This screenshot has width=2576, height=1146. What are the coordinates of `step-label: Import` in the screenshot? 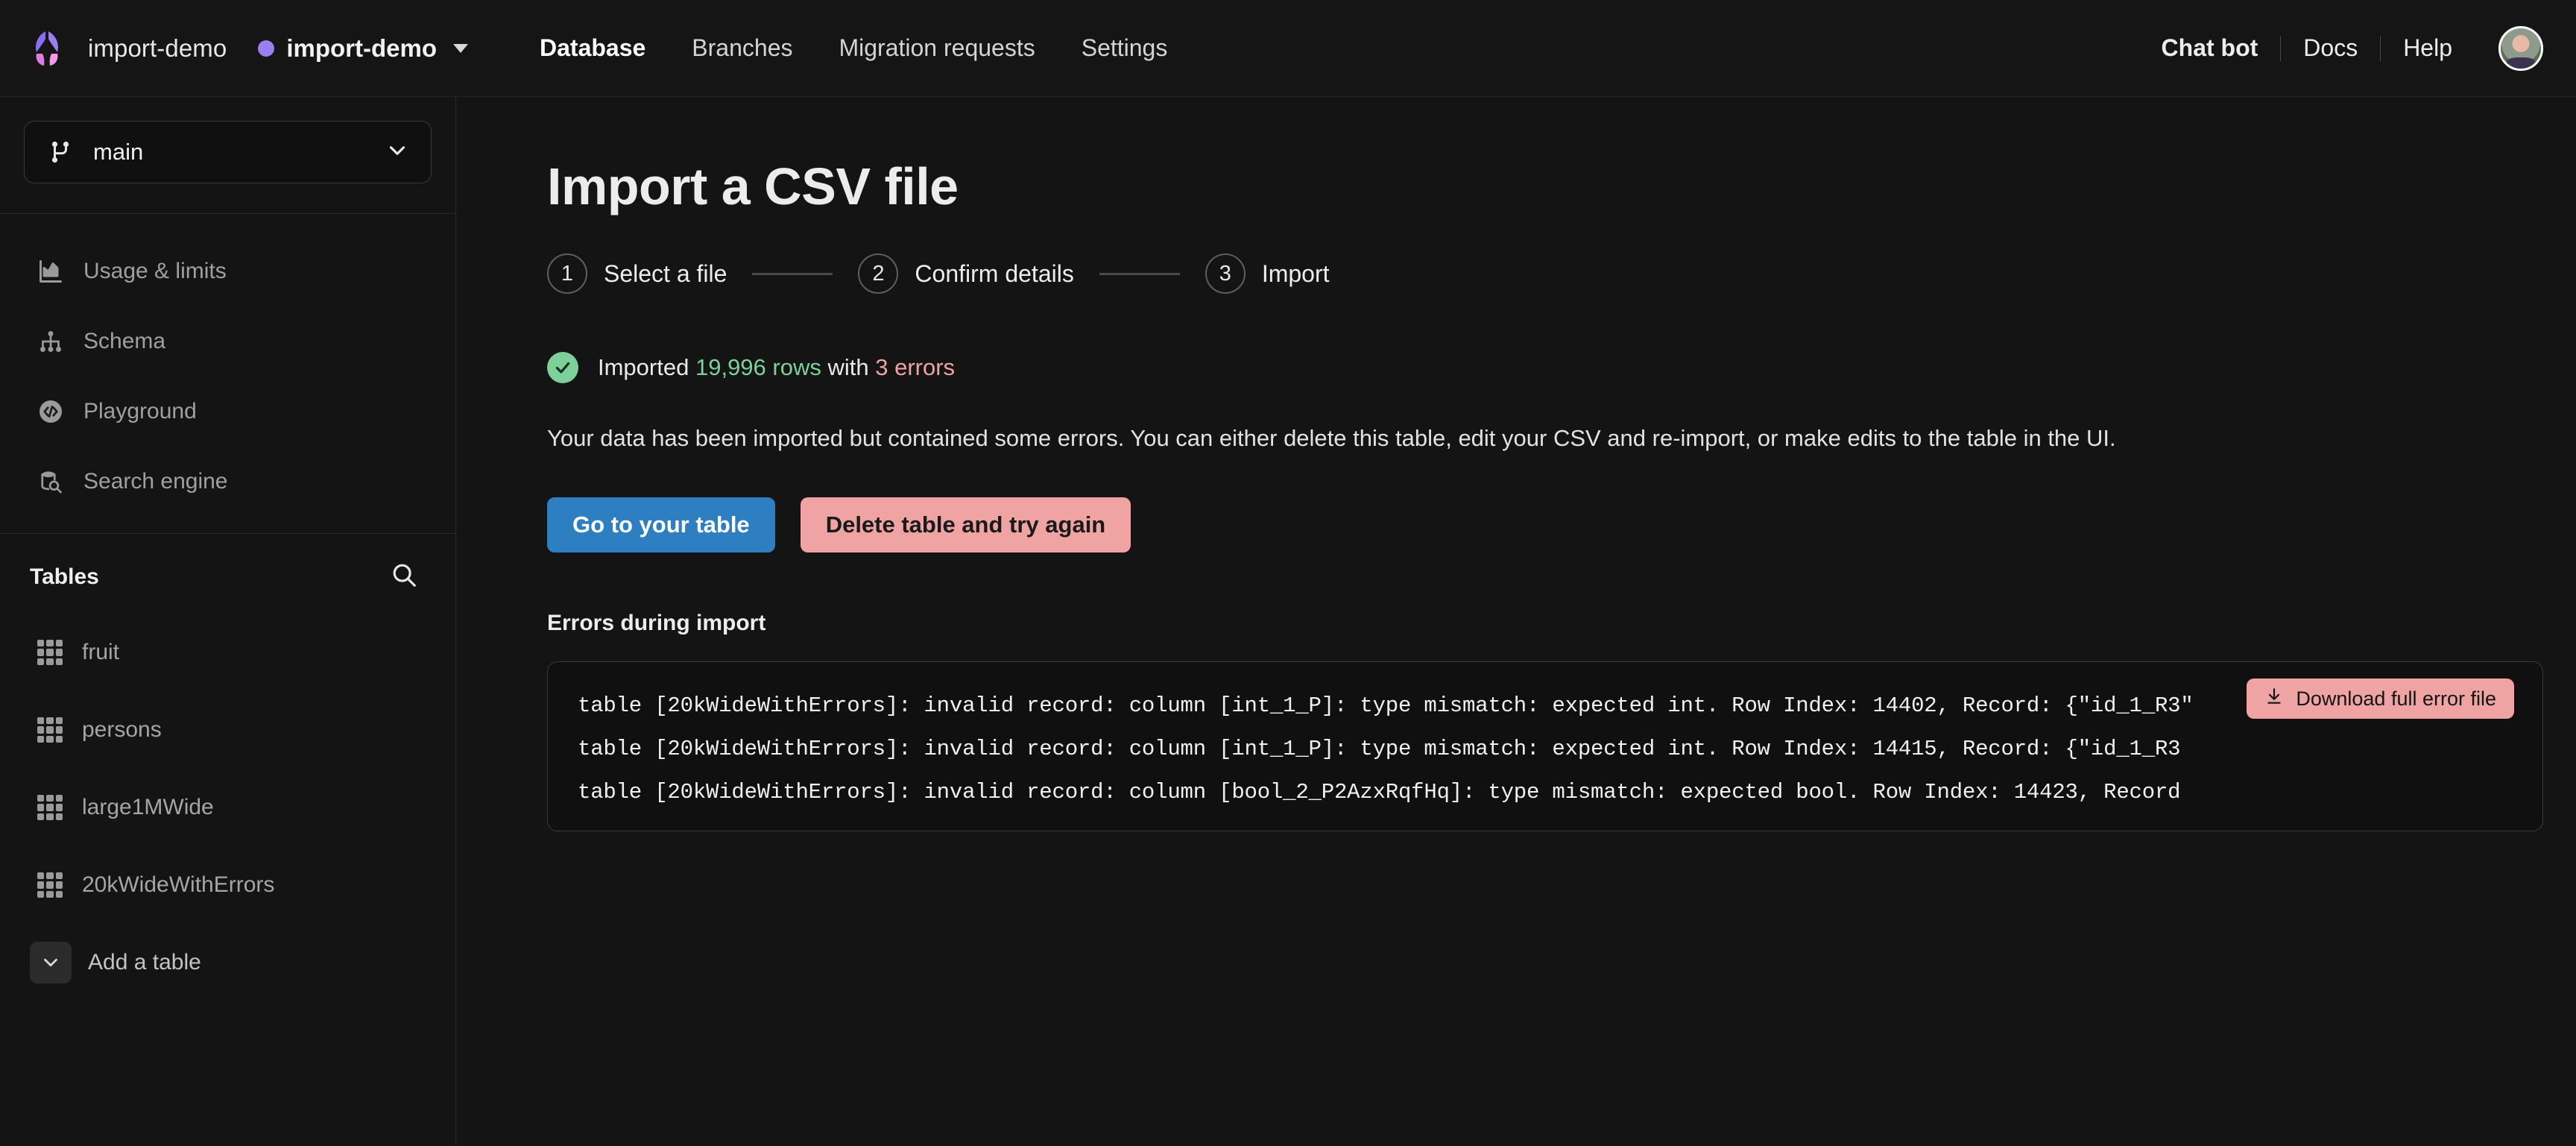 It's located at (1295, 273).